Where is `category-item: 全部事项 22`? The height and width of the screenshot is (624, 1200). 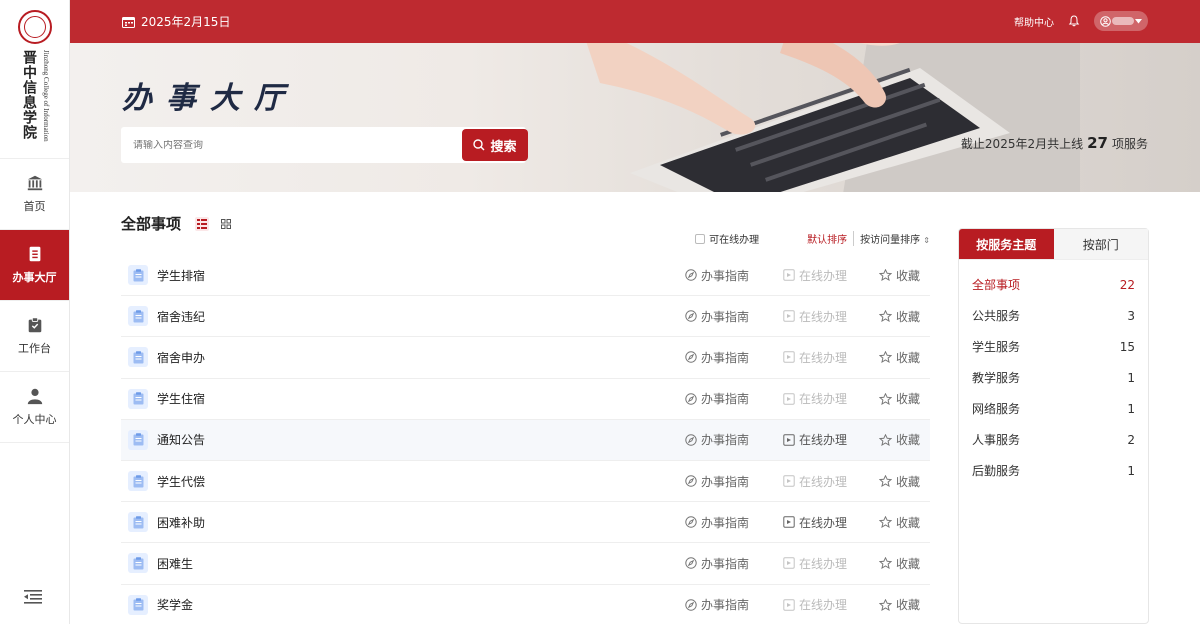
category-item: 全部事项 22 is located at coordinates (1053, 284).